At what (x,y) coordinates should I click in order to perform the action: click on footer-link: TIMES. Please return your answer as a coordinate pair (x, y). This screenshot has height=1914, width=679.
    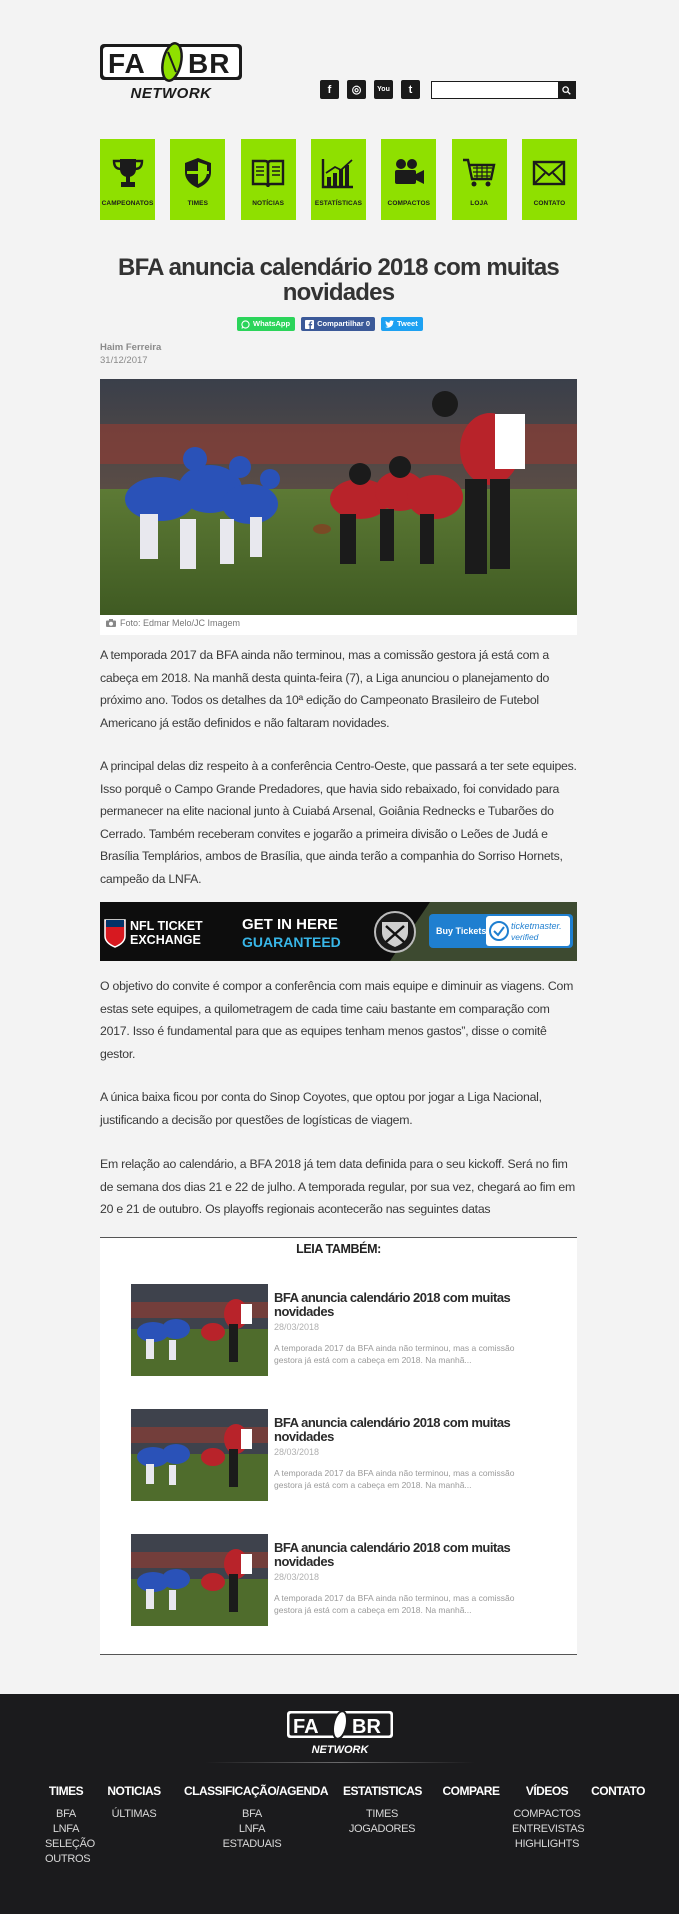
    Looking at the image, I should click on (382, 1814).